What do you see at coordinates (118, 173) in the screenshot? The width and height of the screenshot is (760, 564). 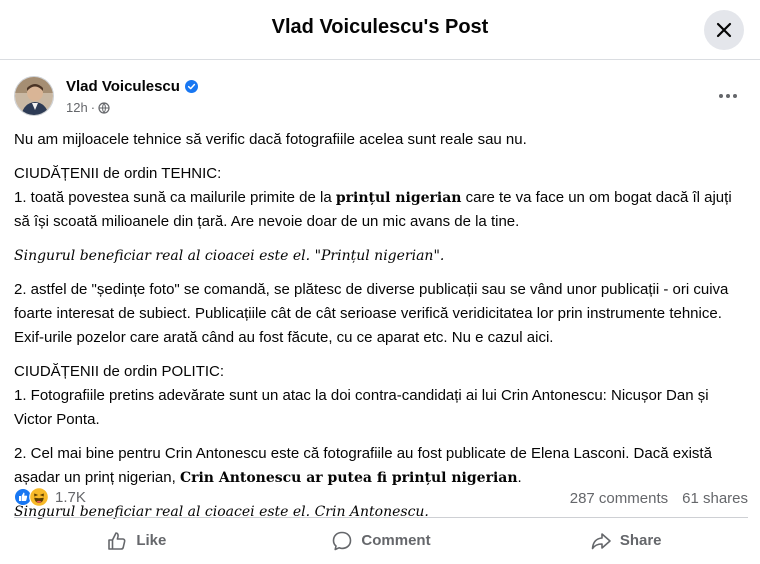 I see `tech-heading: CIUDĂȚENII de ordin TEHNIC:` at bounding box center [118, 173].